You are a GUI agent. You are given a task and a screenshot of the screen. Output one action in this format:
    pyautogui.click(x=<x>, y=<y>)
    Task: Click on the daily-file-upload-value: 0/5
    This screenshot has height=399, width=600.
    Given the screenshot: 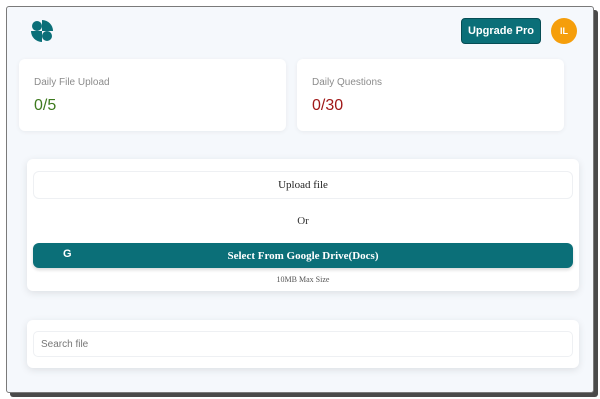 What is the action you would take?
    pyautogui.click(x=45, y=105)
    